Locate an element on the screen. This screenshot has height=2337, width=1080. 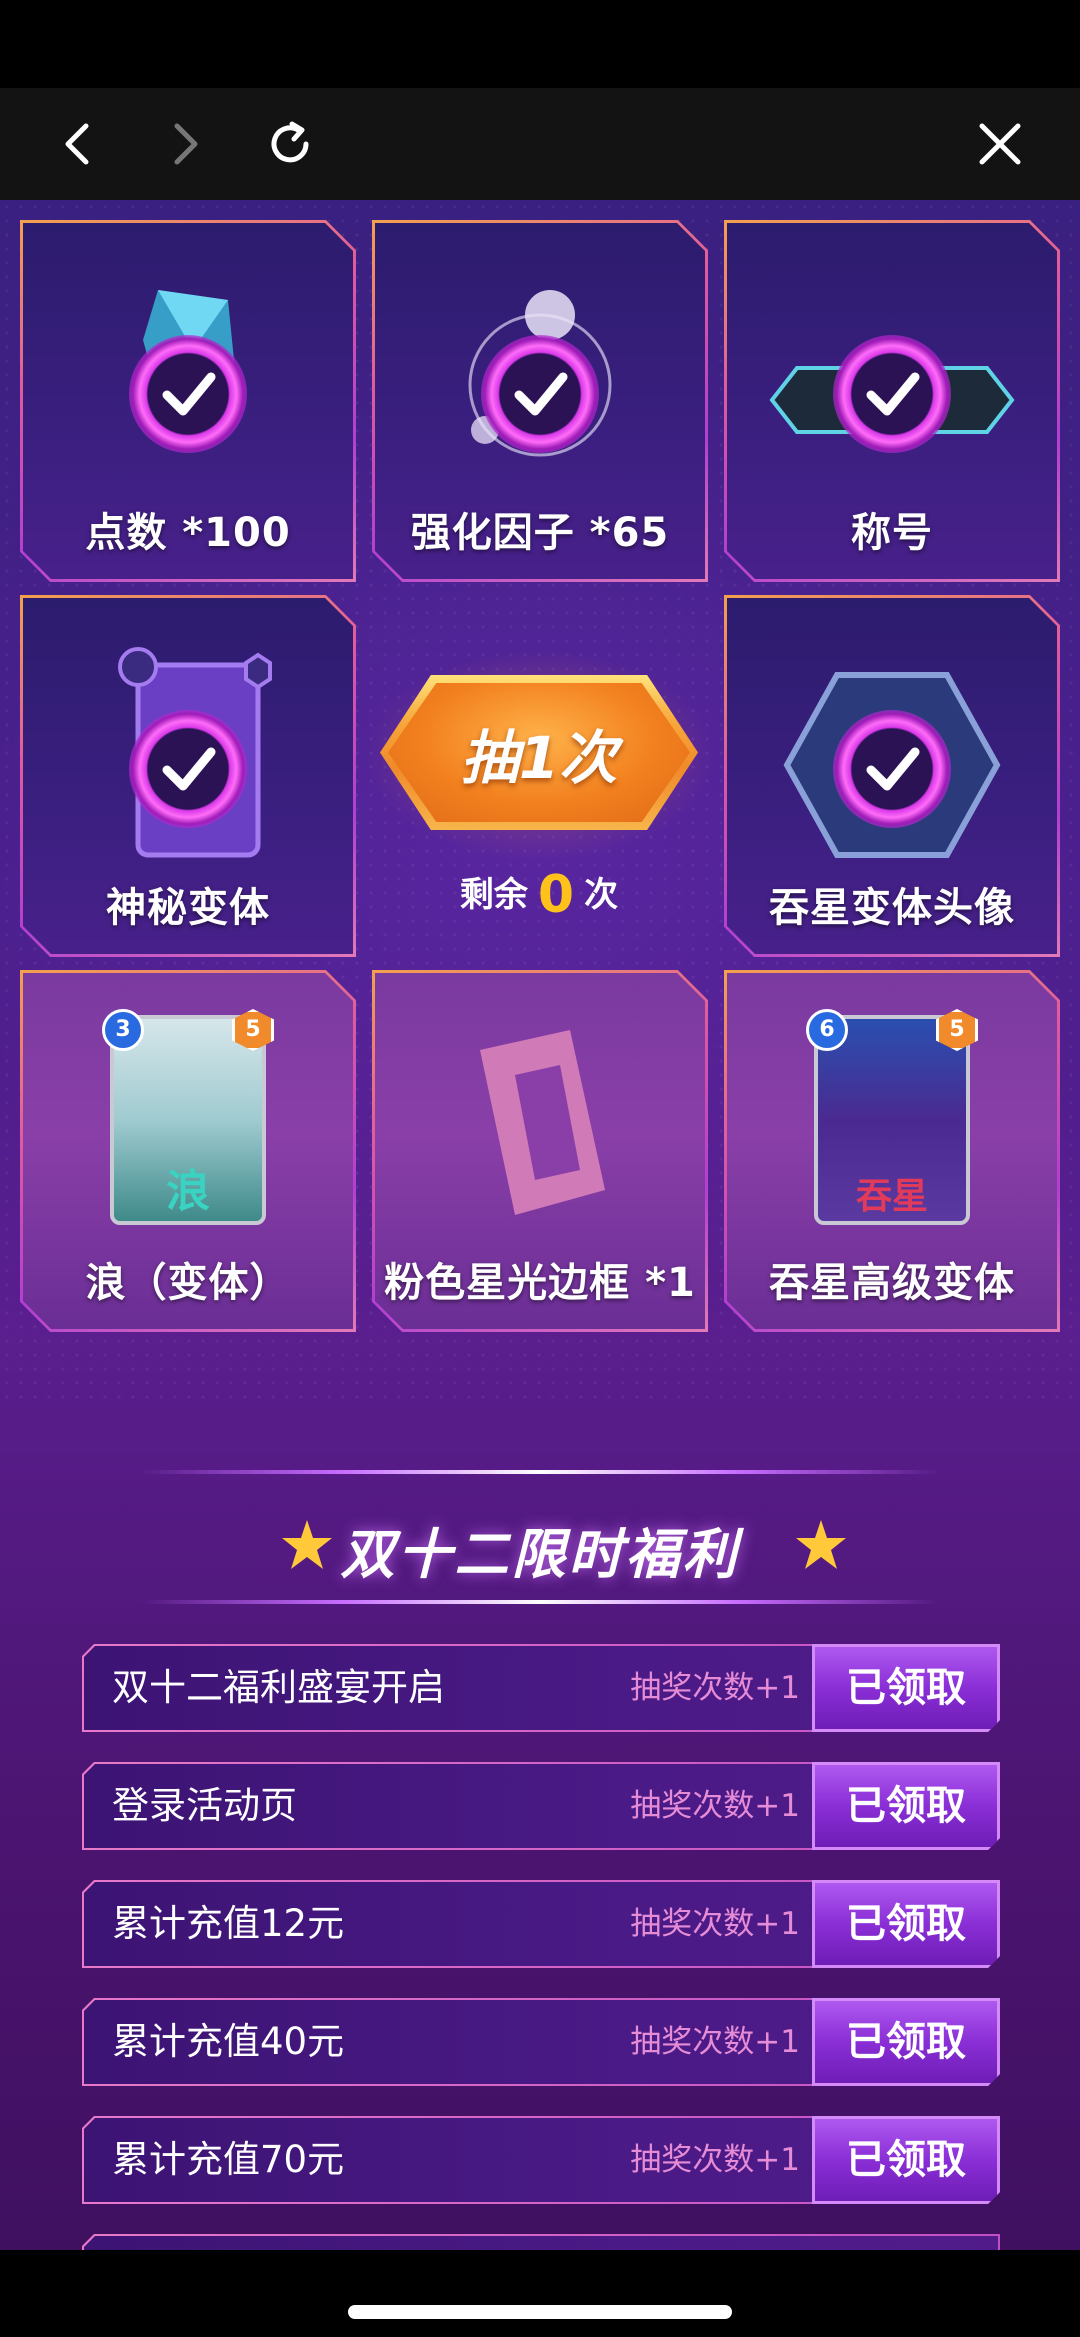
reward-card-wave-variant: 3 5 浪 浪（变体） is located at coordinates (188, 1151).